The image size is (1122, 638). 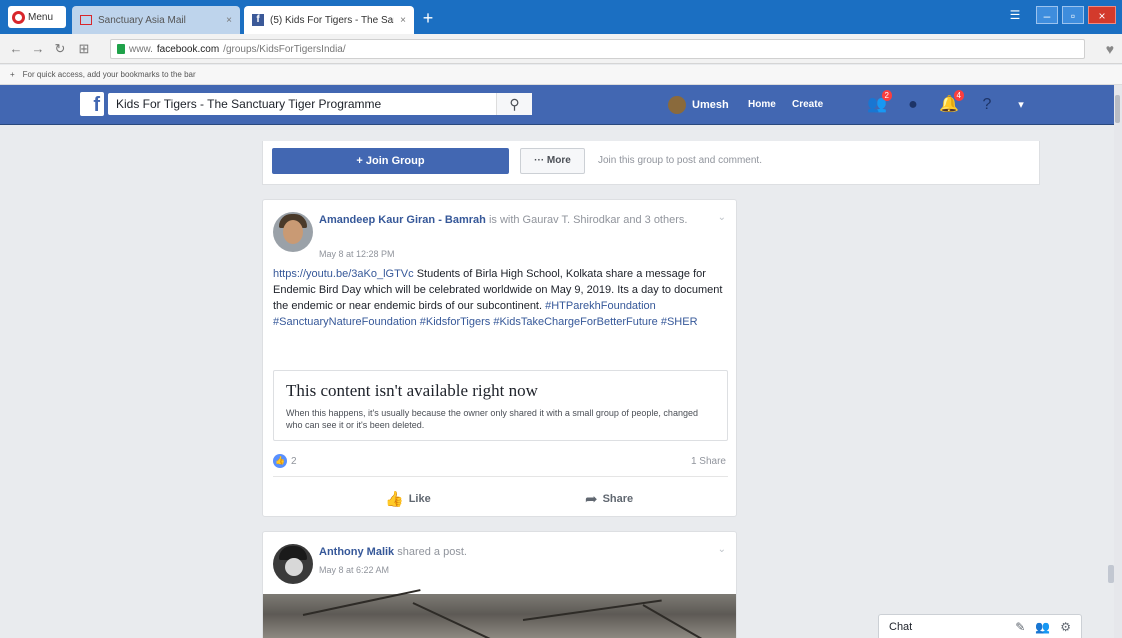 I want to click on like-reaction-icon: 👍, so click(x=280, y=461).